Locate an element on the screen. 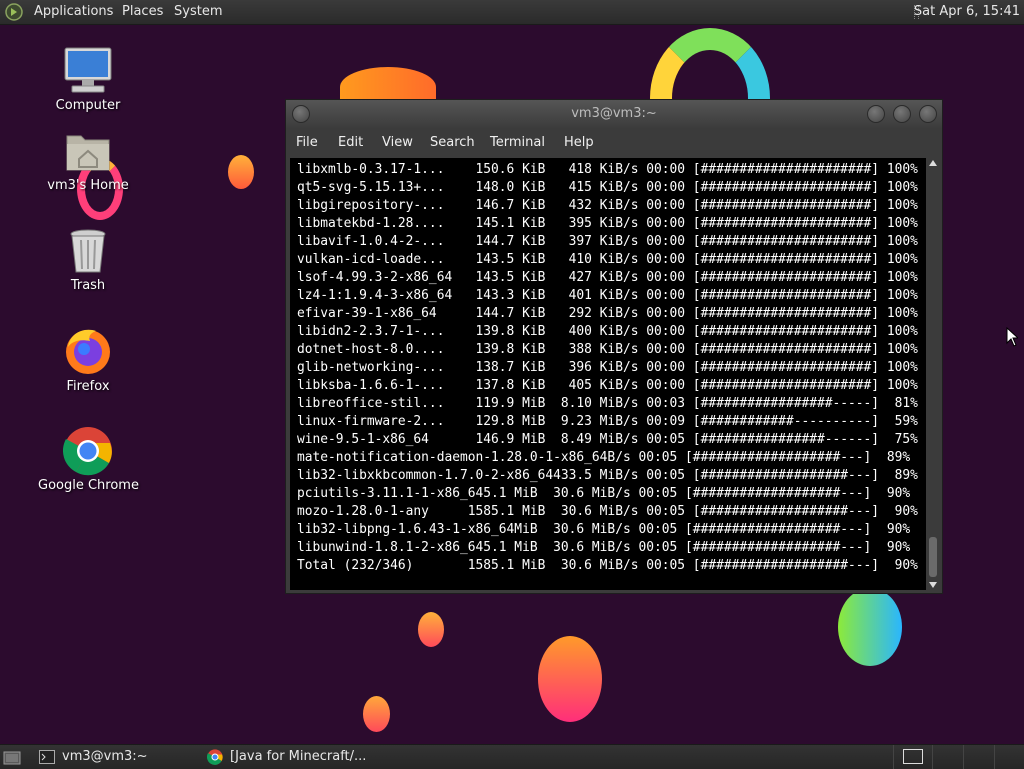 The image size is (1024, 769). home-desktop-icon: vm3's Home is located at coordinates (88, 159).